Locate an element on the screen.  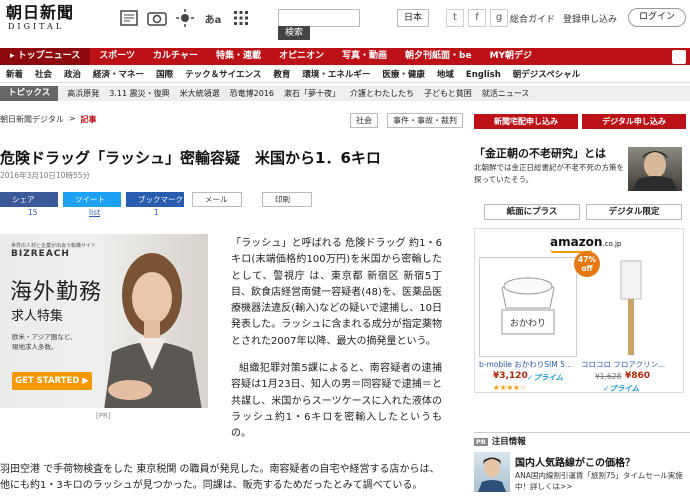
bookmark-count: 1 is located at coordinates (156, 212).